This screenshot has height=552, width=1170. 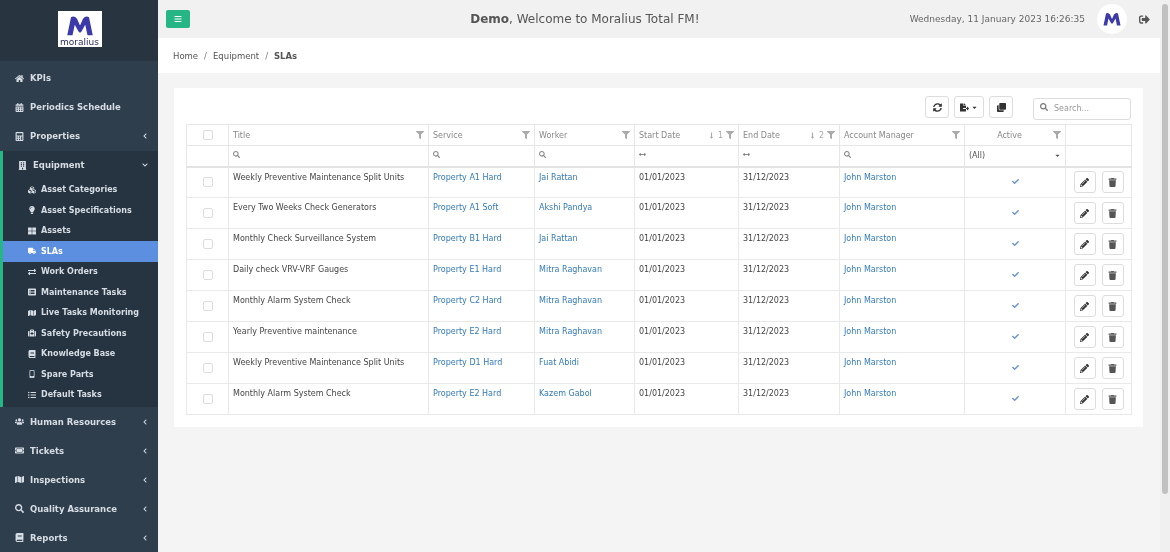 What do you see at coordinates (80, 230) in the screenshot?
I see `sidebar-subitem: Assets` at bounding box center [80, 230].